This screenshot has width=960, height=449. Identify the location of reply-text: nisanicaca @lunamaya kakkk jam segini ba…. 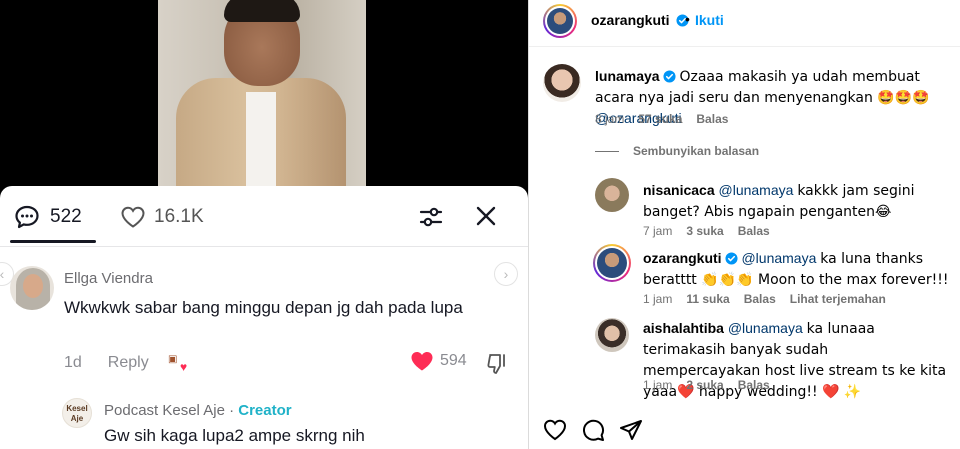
(796, 201).